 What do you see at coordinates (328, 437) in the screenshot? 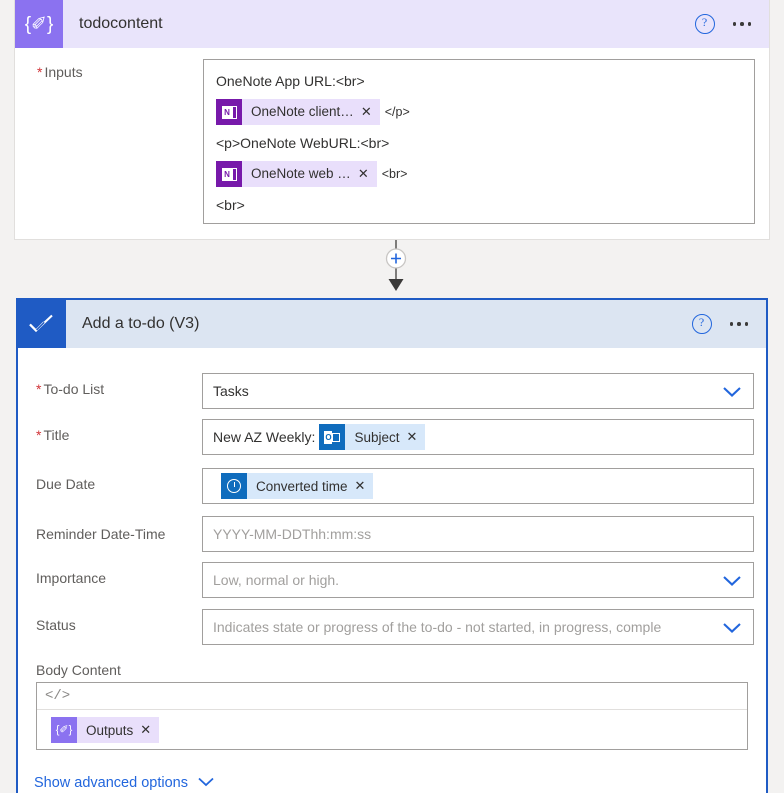
I see `outlook-icon-letter: O` at bounding box center [328, 437].